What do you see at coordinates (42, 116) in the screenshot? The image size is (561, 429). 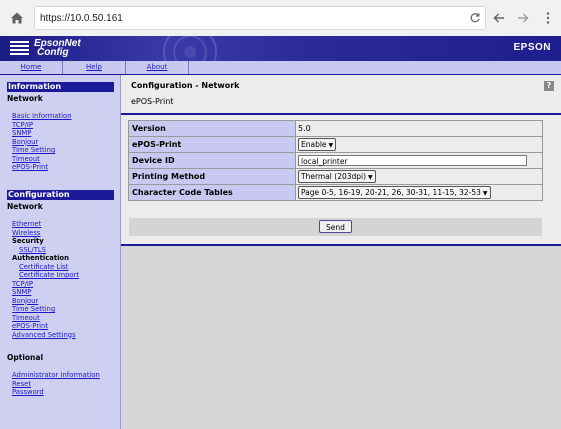 I see `sidebar-item-basic-information: Basic Information` at bounding box center [42, 116].